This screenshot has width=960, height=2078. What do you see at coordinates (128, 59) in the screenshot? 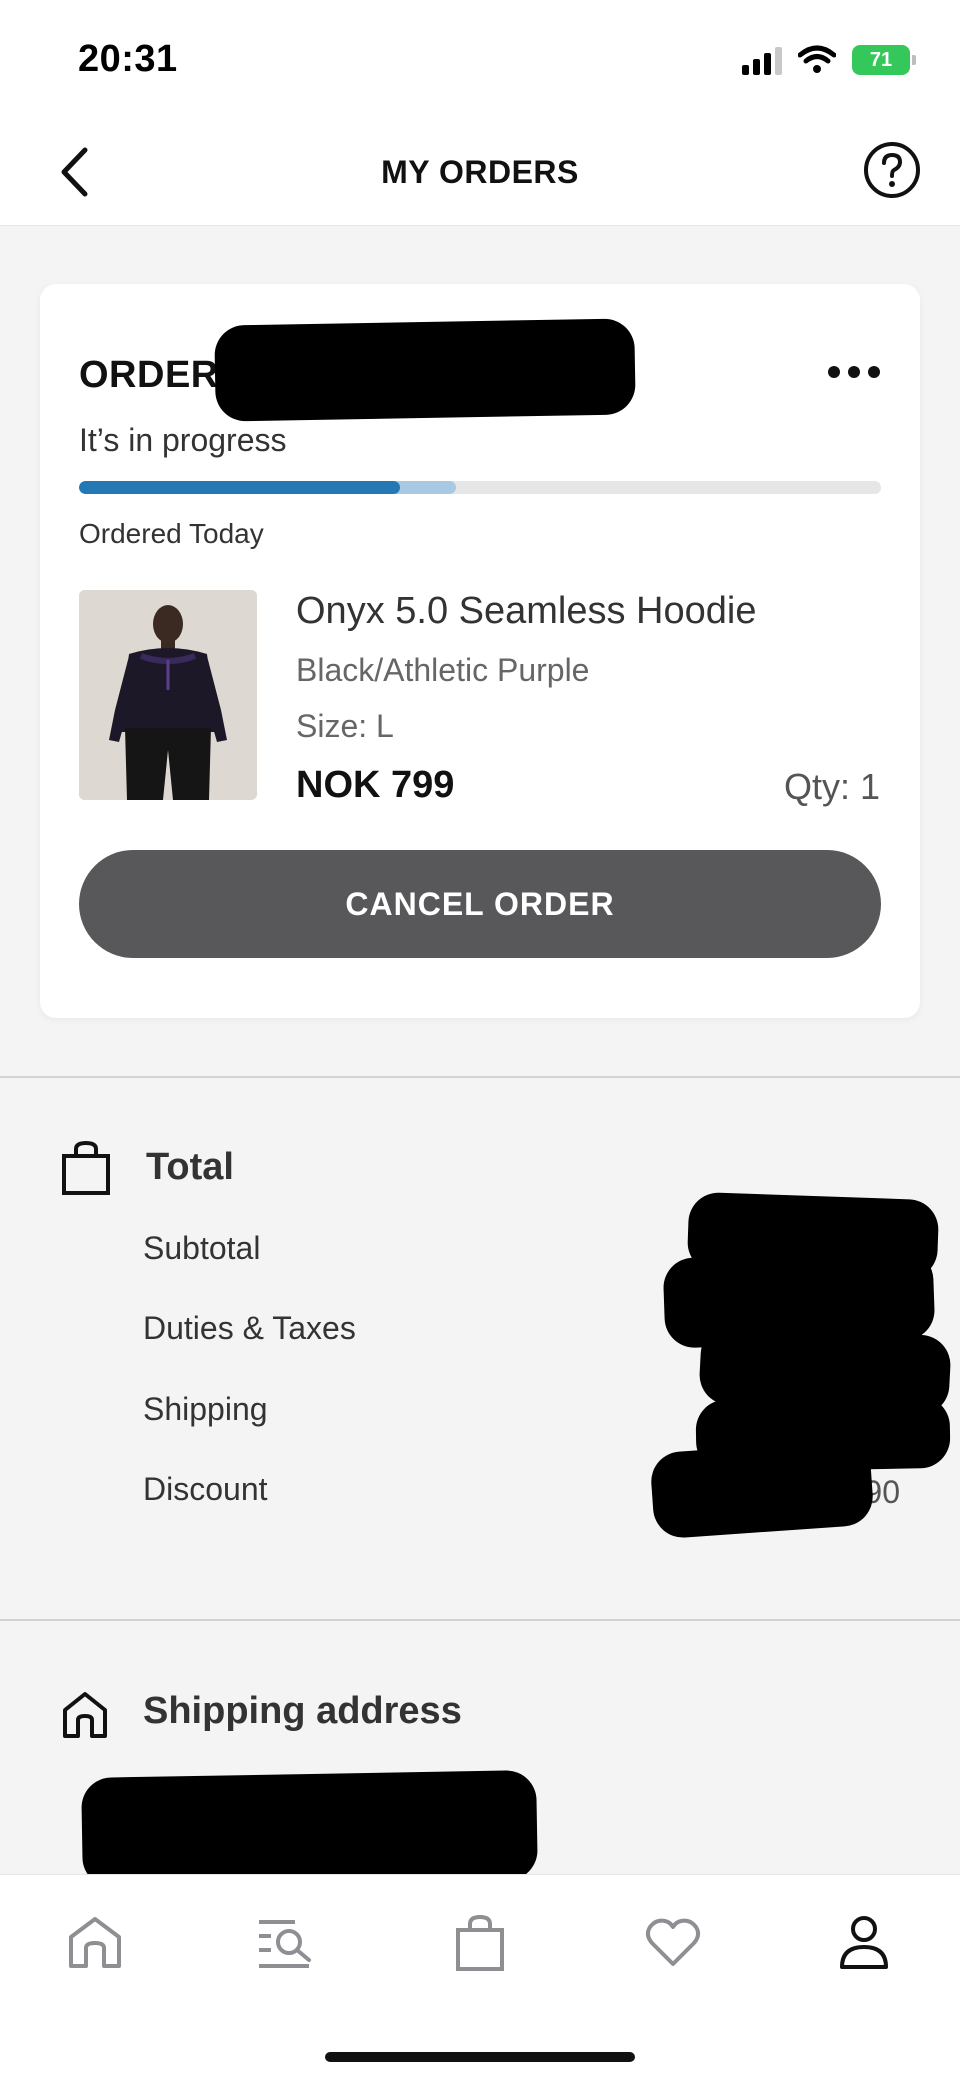
I see `status-time: 20:31` at bounding box center [128, 59].